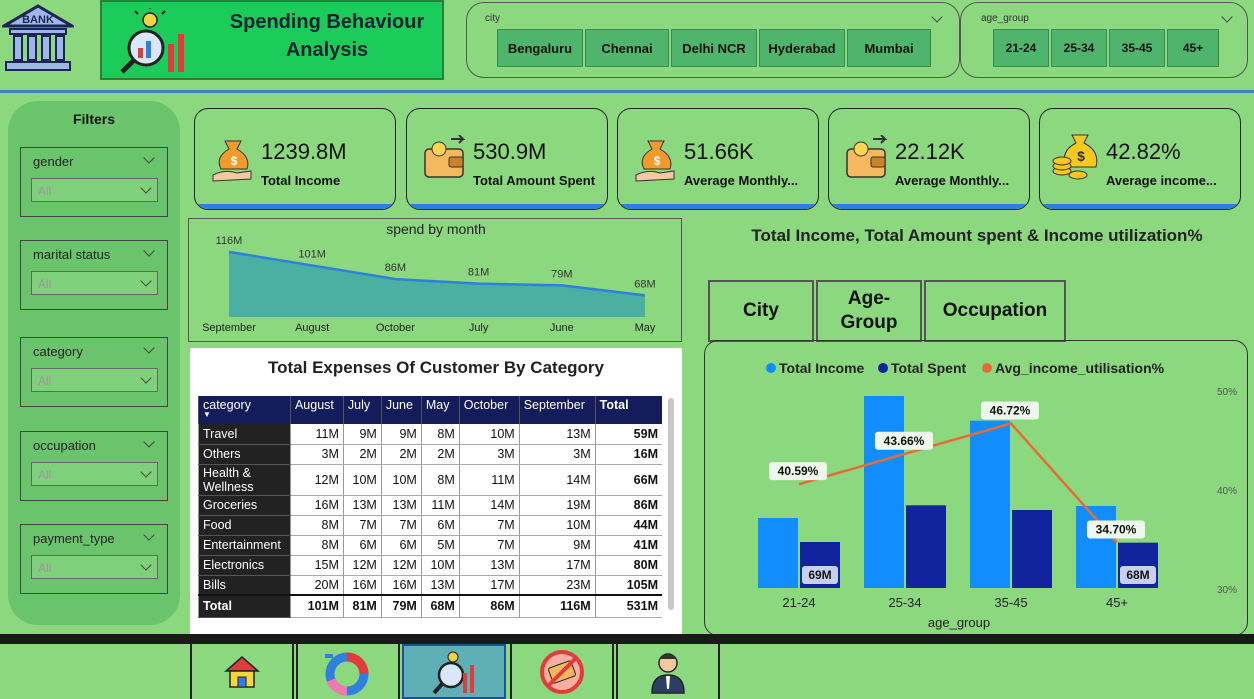 This screenshot has height=699, width=1254. Describe the element at coordinates (802, 48) in the screenshot. I see `city-tile-hyderabad: Hyderabad` at that location.